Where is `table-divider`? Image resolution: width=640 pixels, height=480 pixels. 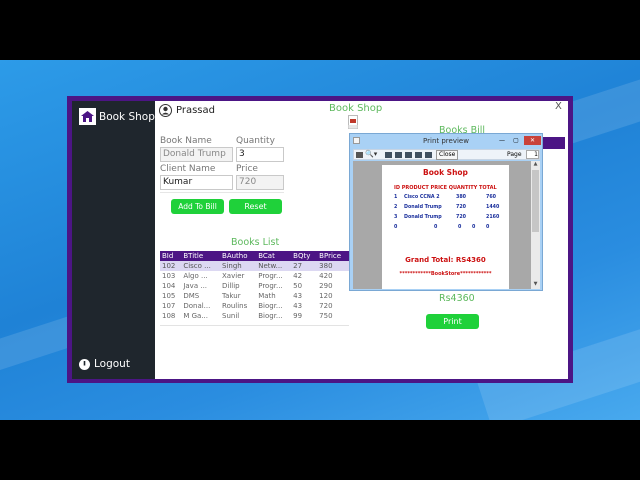 table-divider is located at coordinates (254, 325).